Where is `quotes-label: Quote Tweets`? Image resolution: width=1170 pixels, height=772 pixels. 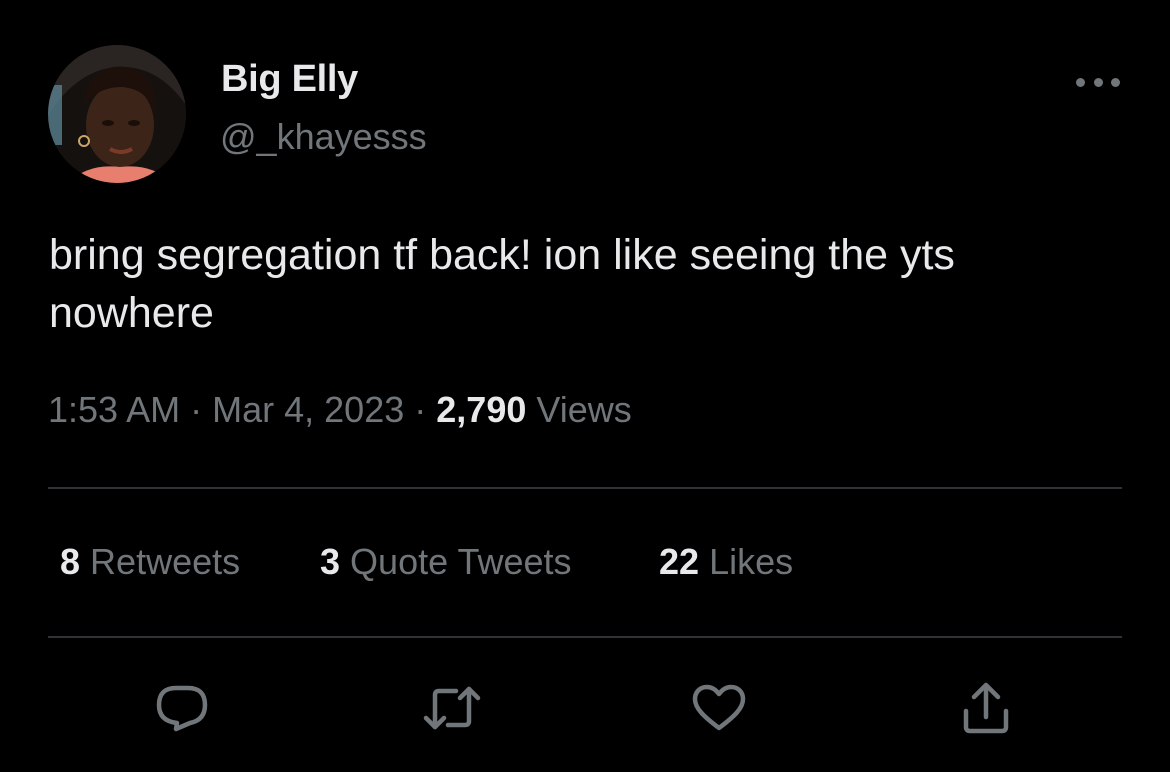 quotes-label: Quote Tweets is located at coordinates (461, 561).